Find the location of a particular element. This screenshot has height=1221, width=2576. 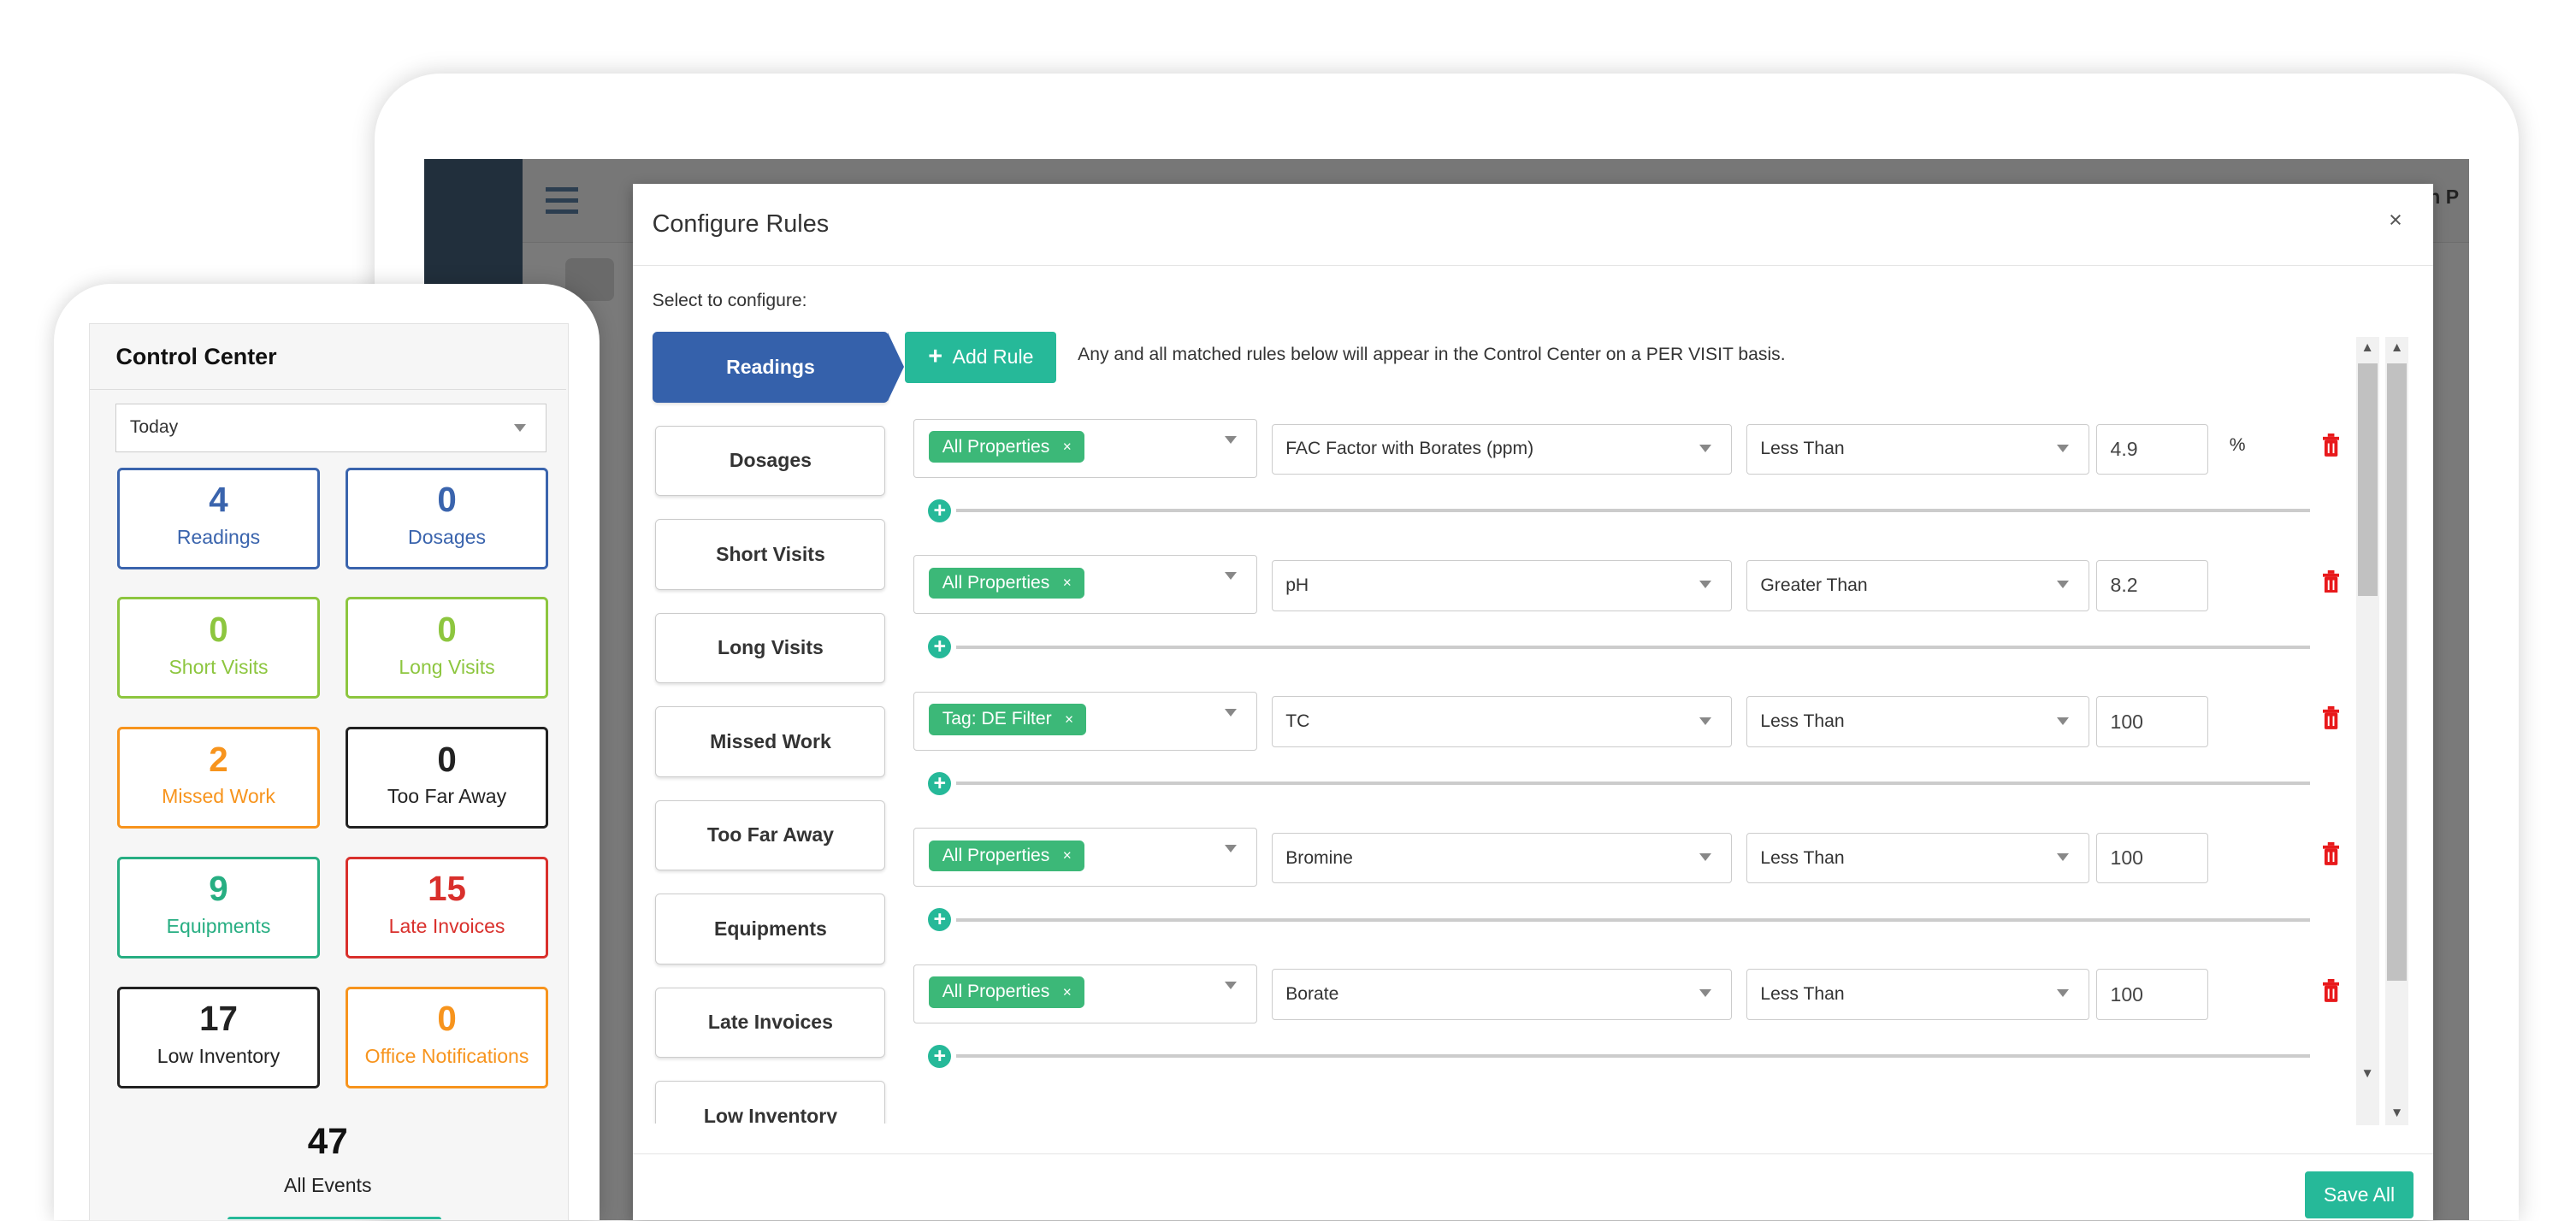

property-select: Tag: DE Filter × is located at coordinates (1085, 721).